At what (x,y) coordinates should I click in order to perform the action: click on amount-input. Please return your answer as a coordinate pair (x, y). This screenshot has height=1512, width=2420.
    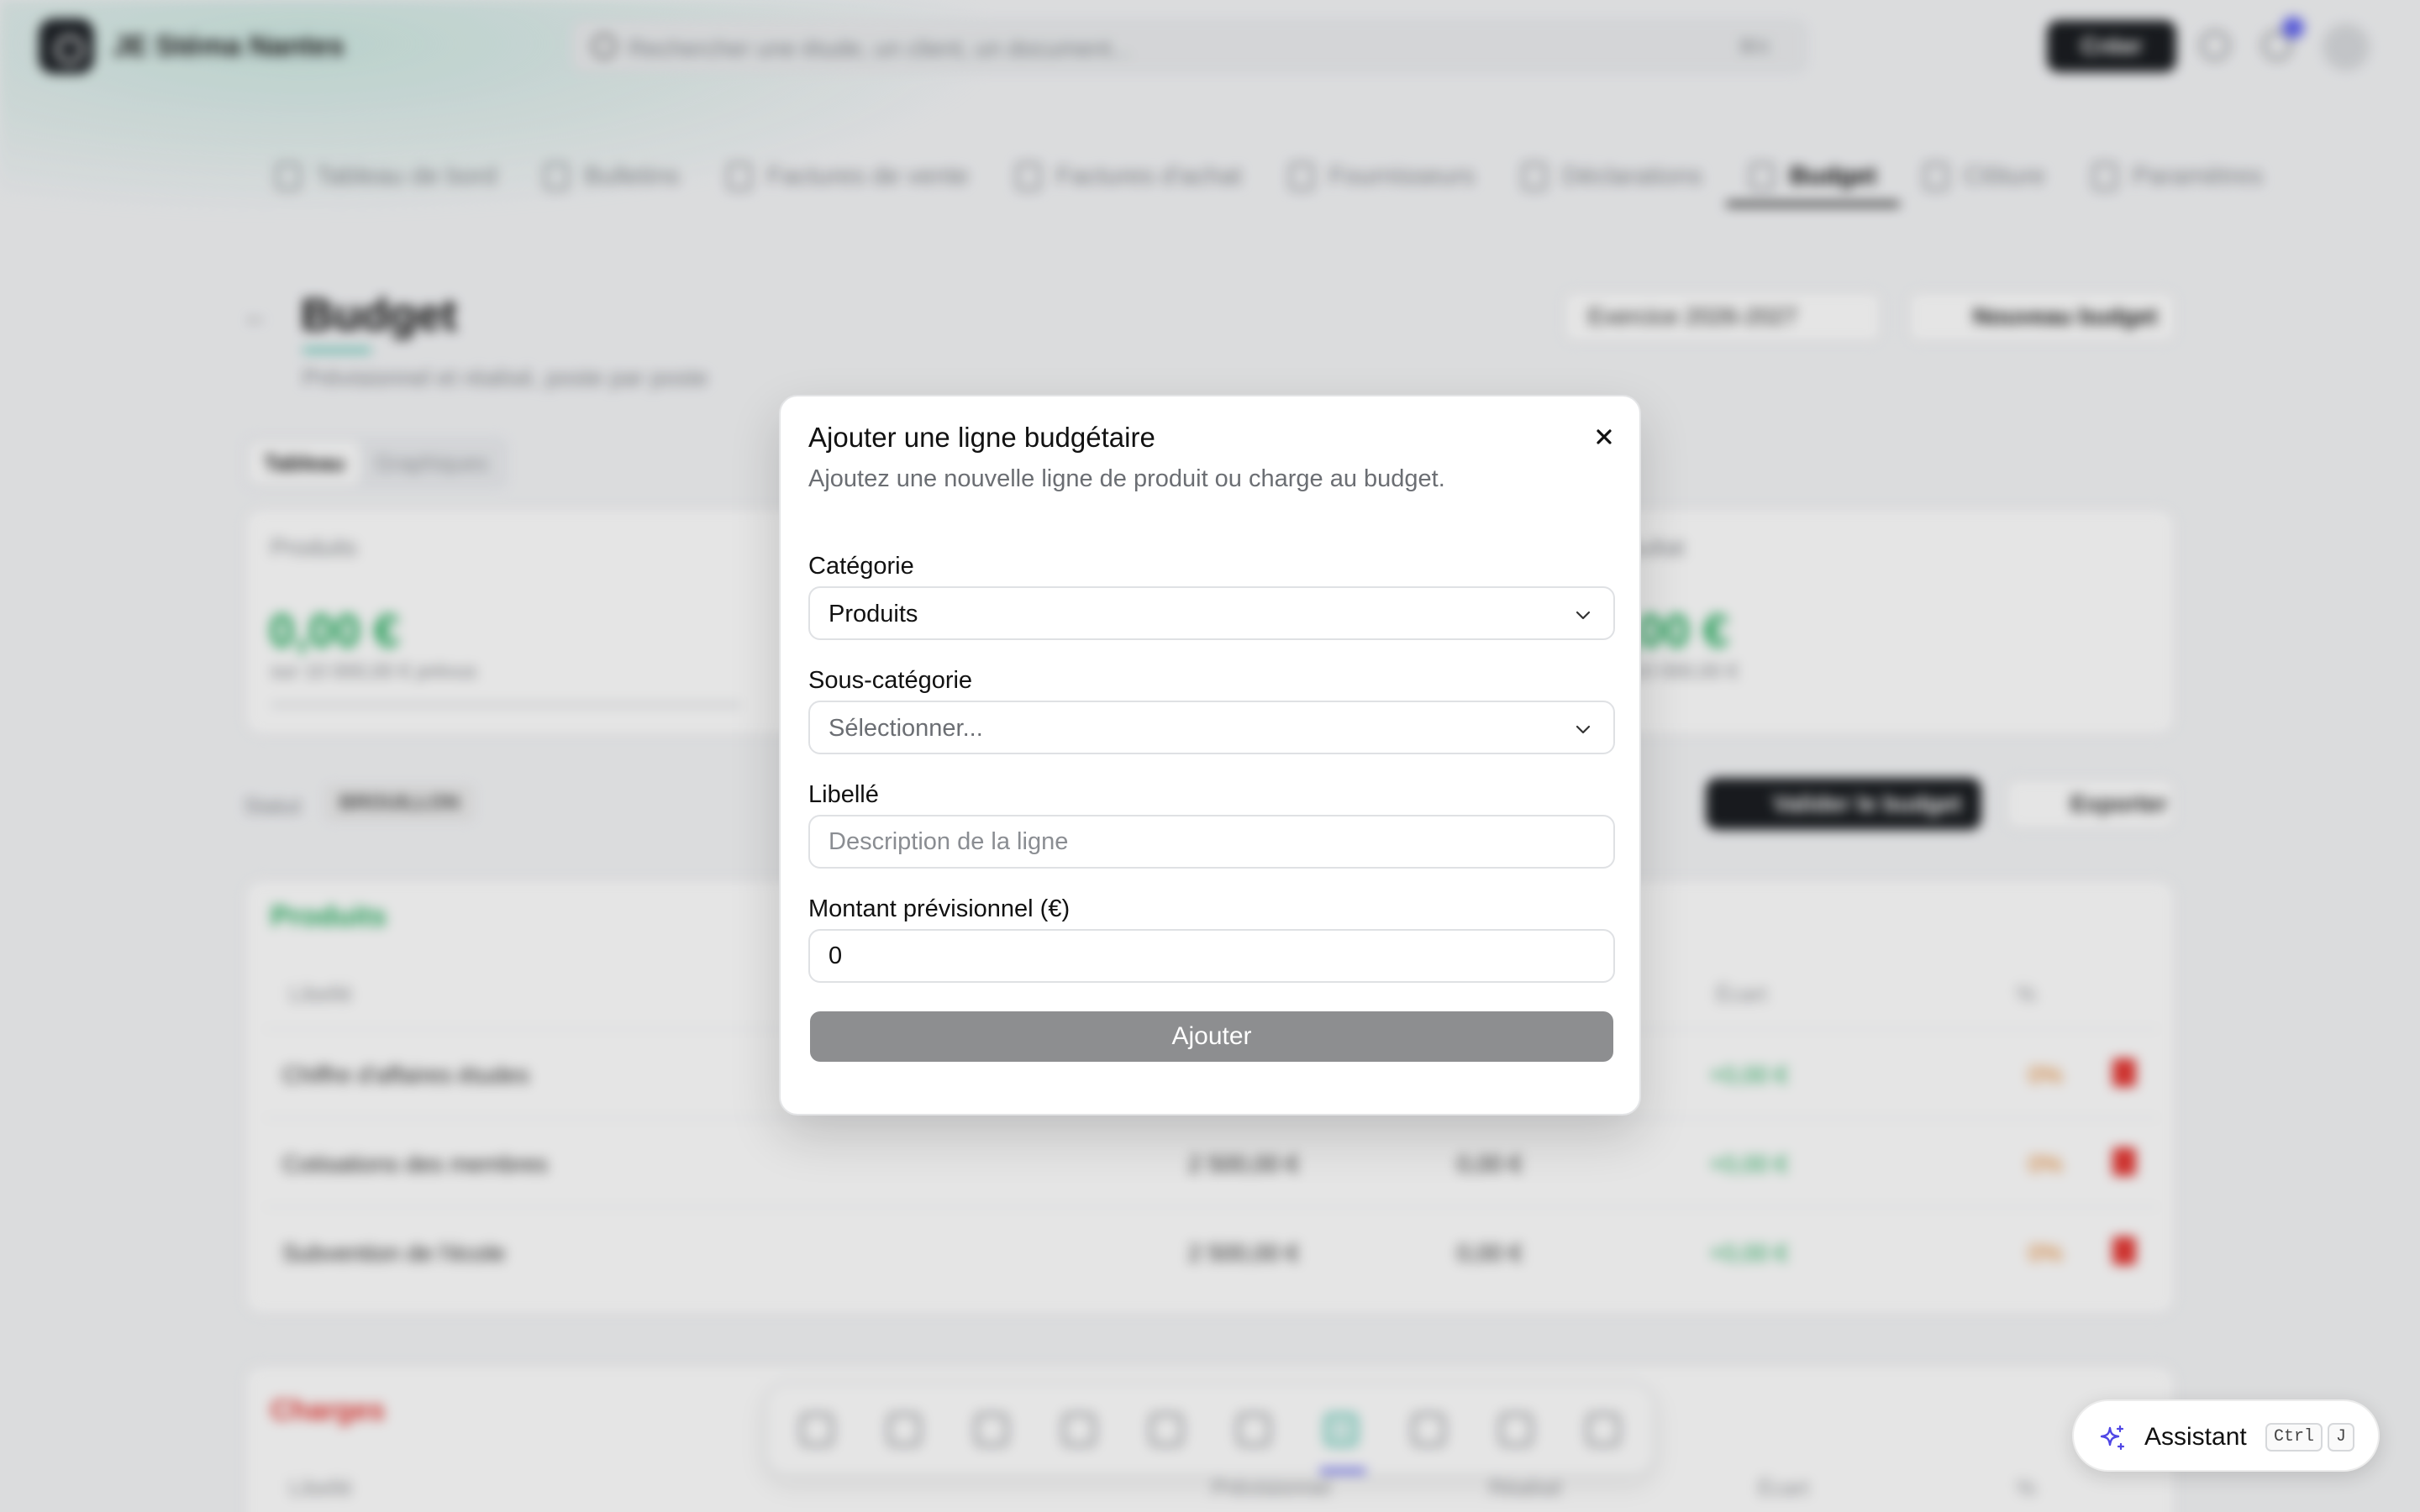
    Looking at the image, I should click on (1211, 956).